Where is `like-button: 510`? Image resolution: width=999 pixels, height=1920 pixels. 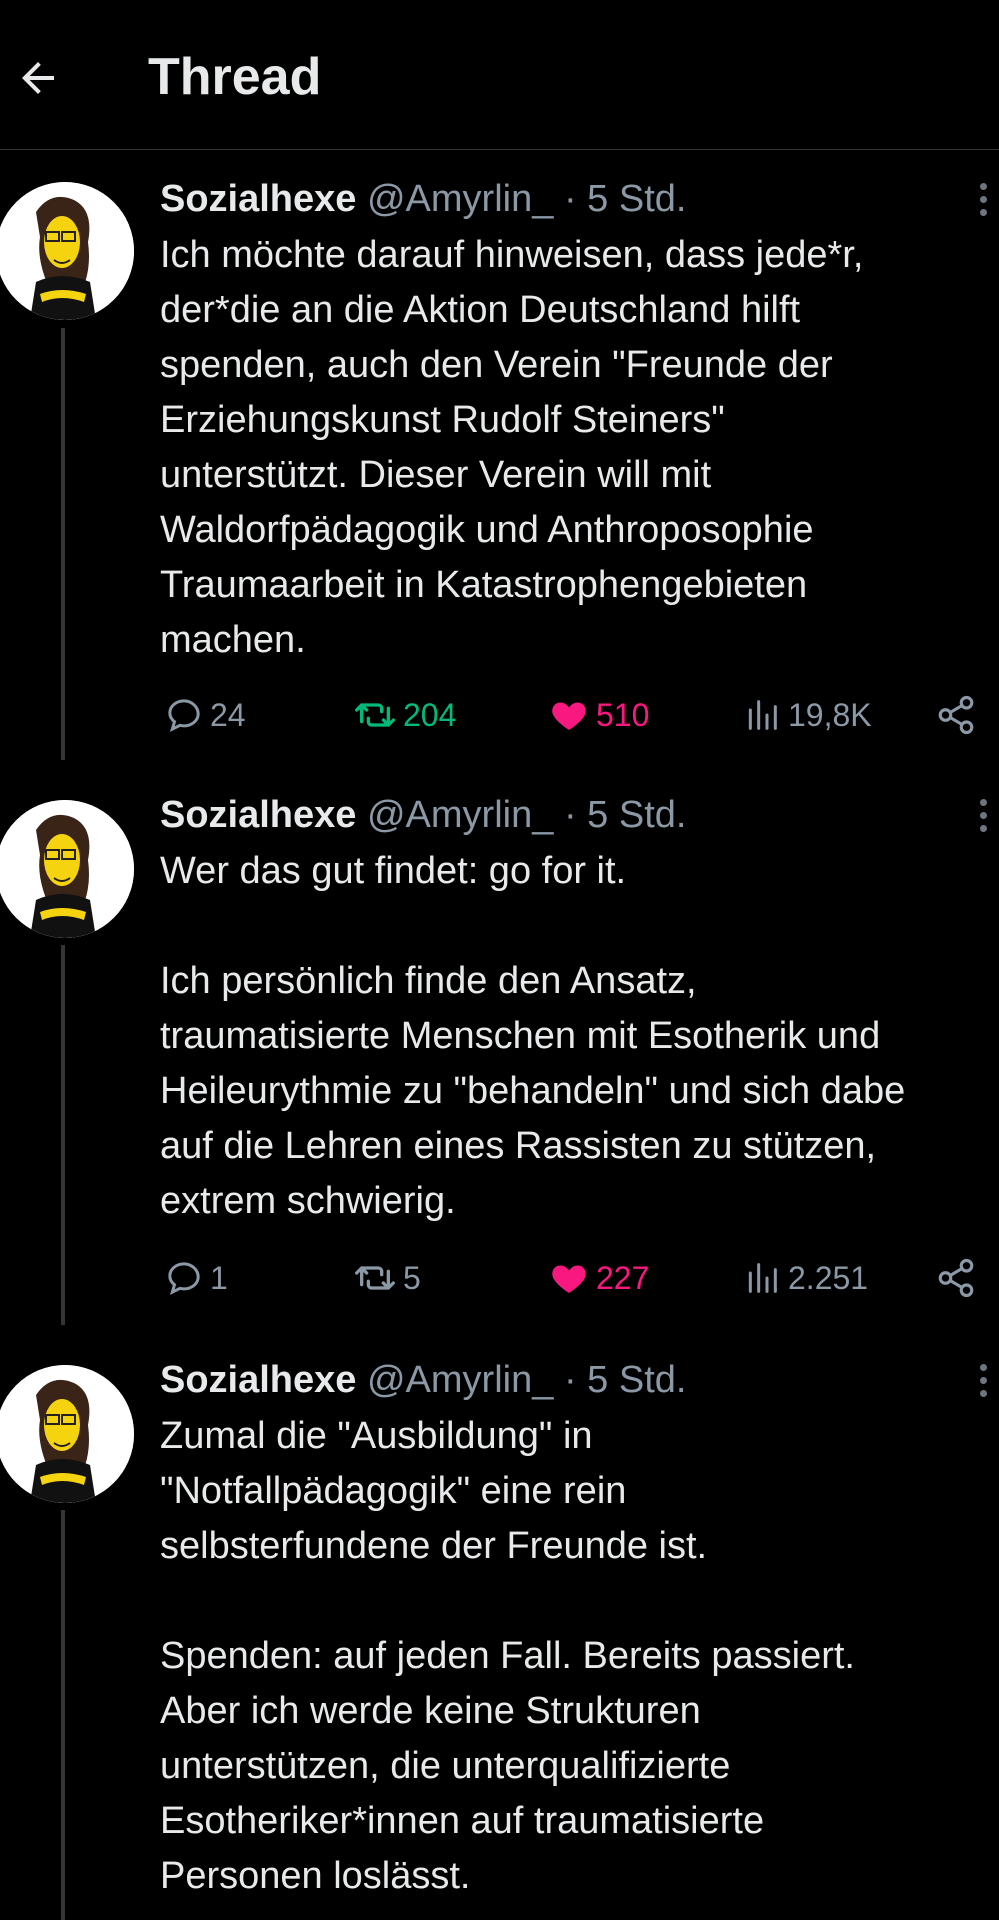 like-button: 510 is located at coordinates (598, 715).